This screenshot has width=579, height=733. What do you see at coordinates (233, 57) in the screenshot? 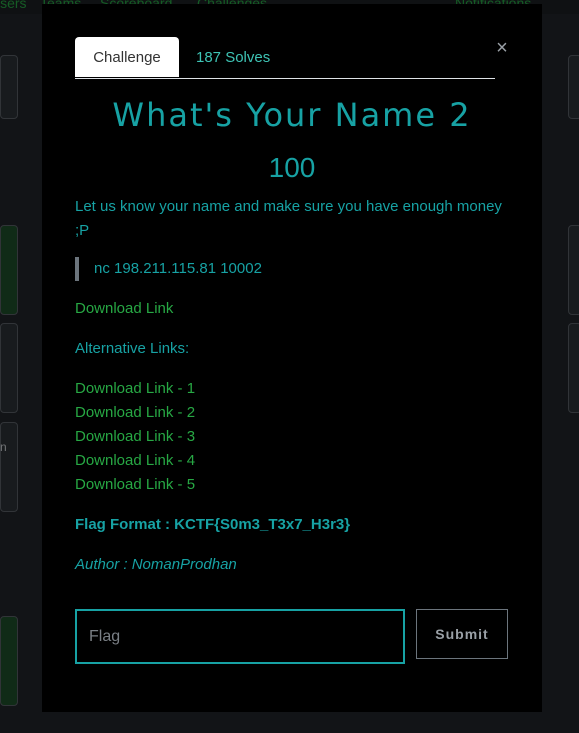
I see `tab-solves: 187 Solves` at bounding box center [233, 57].